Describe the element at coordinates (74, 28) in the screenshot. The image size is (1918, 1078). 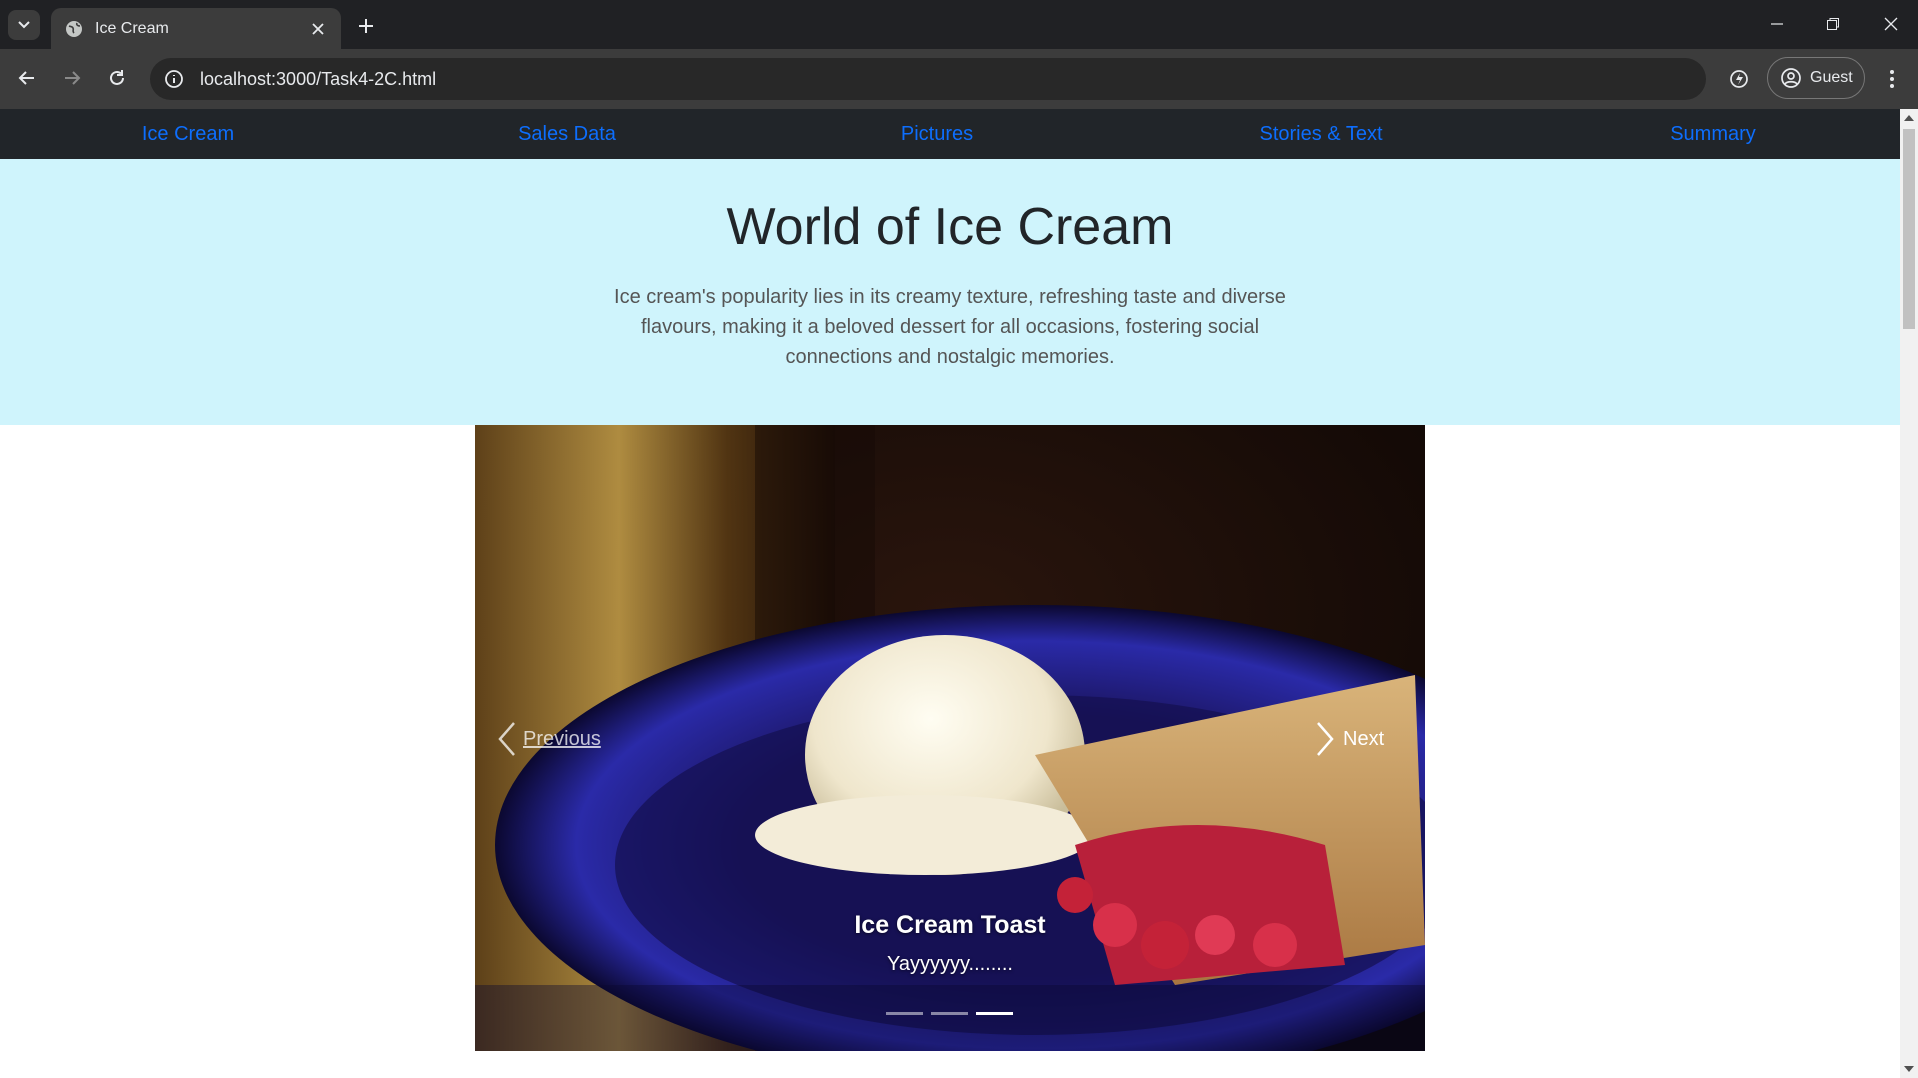
I see `globe-icon` at that location.